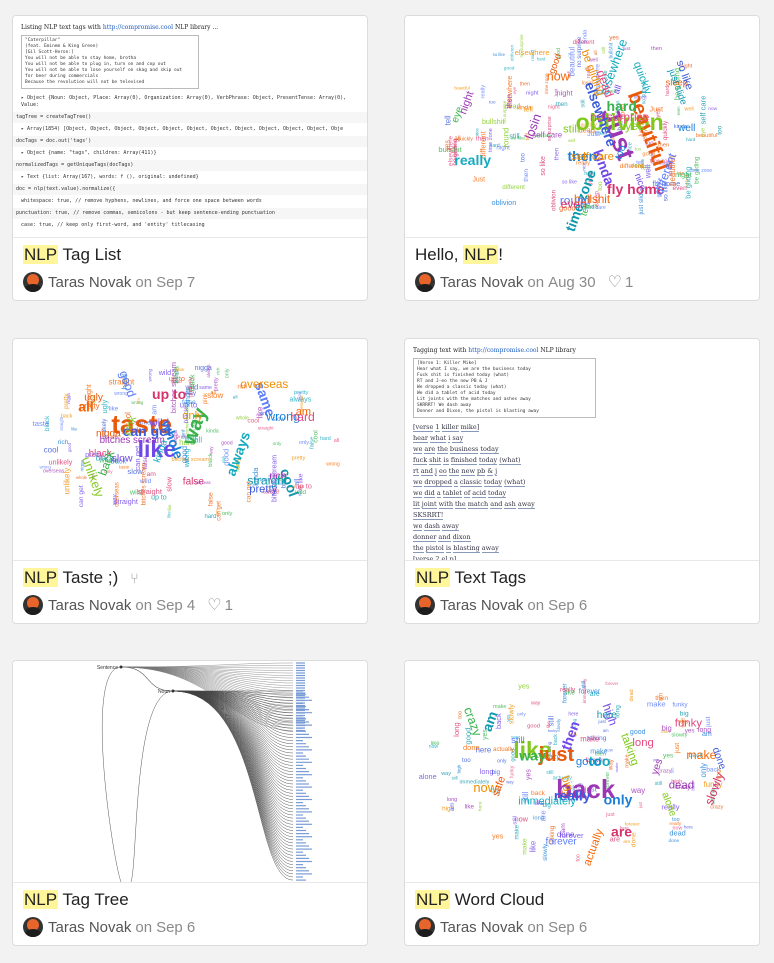 This screenshot has height=963, width=774. Describe the element at coordinates (490, 471) in the screenshot. I see `token: &` at that location.